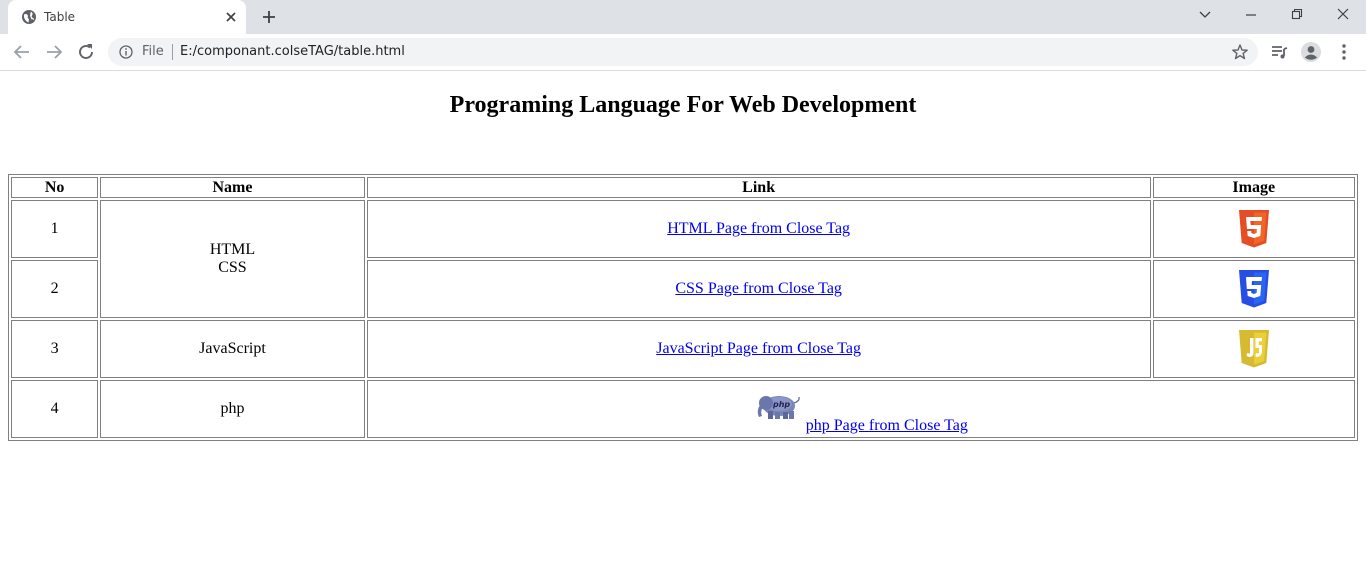 The width and height of the screenshot is (1366, 577). I want to click on tab-title: Table, so click(60, 17).